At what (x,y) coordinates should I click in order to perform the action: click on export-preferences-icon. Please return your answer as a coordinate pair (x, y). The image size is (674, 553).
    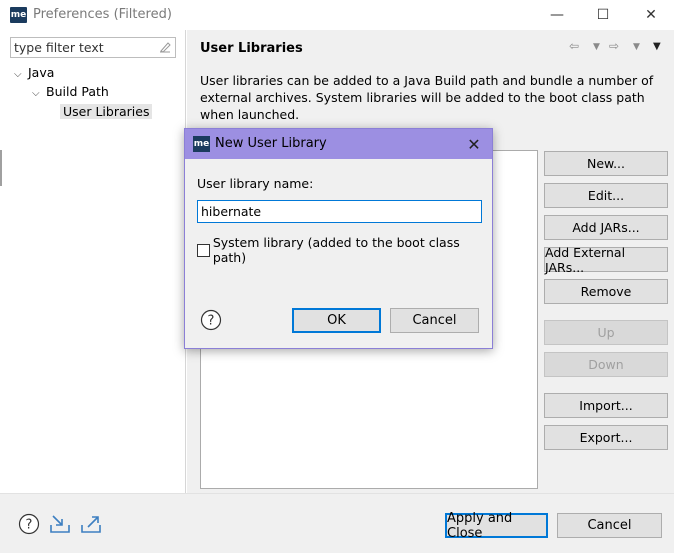
    Looking at the image, I should click on (91, 524).